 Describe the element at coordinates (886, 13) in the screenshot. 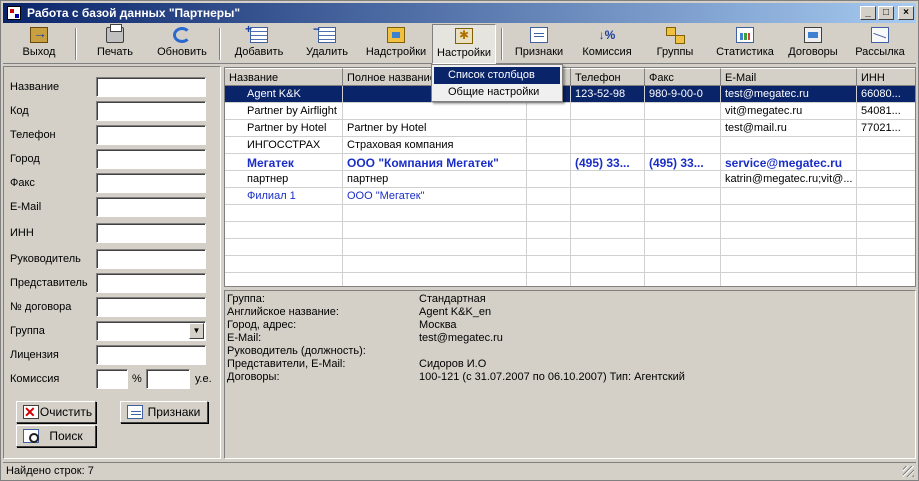

I see `maximize-button: □` at that location.